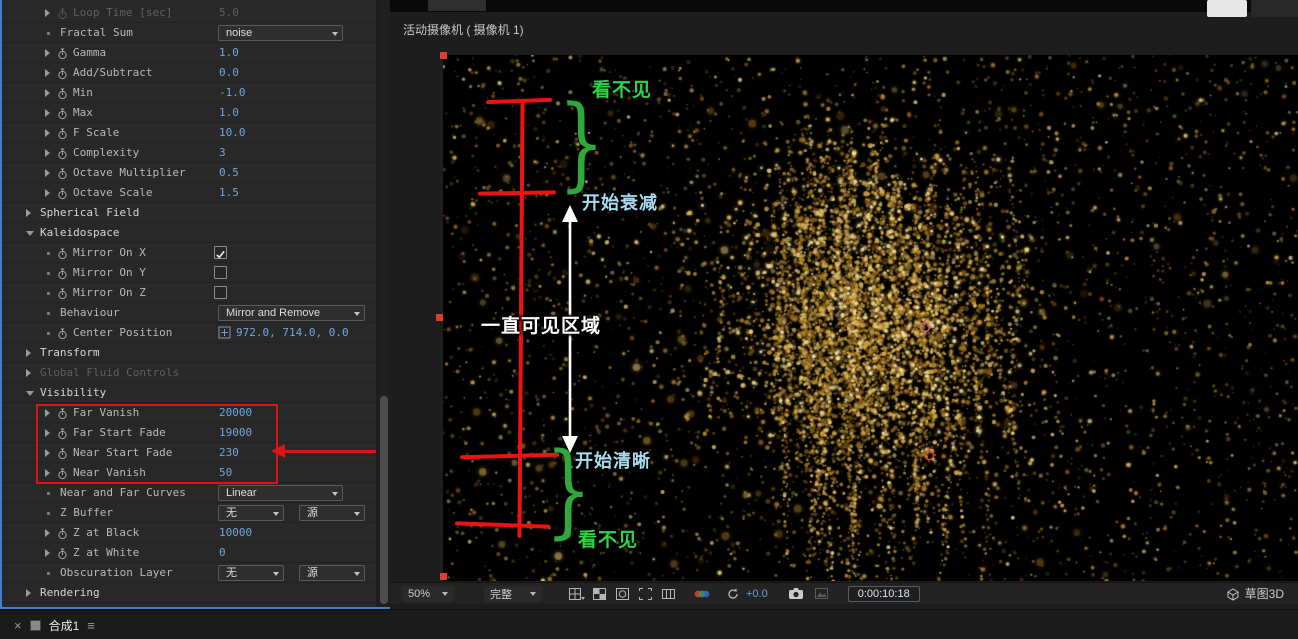 The height and width of the screenshot is (639, 1298). What do you see at coordinates (189, 353) in the screenshot?
I see `timeline-group-row: Transform` at bounding box center [189, 353].